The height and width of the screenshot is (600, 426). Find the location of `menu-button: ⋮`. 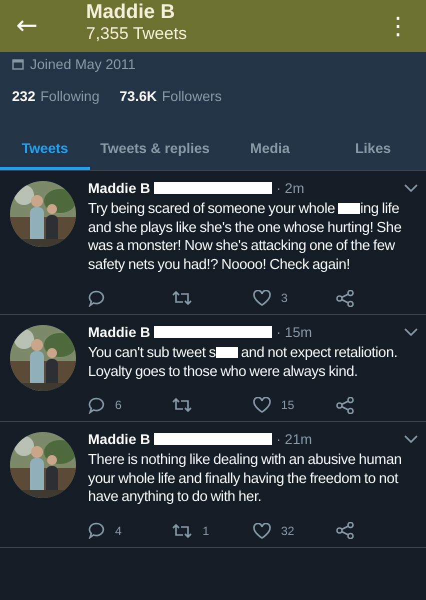

menu-button: ⋮ is located at coordinates (398, 26).